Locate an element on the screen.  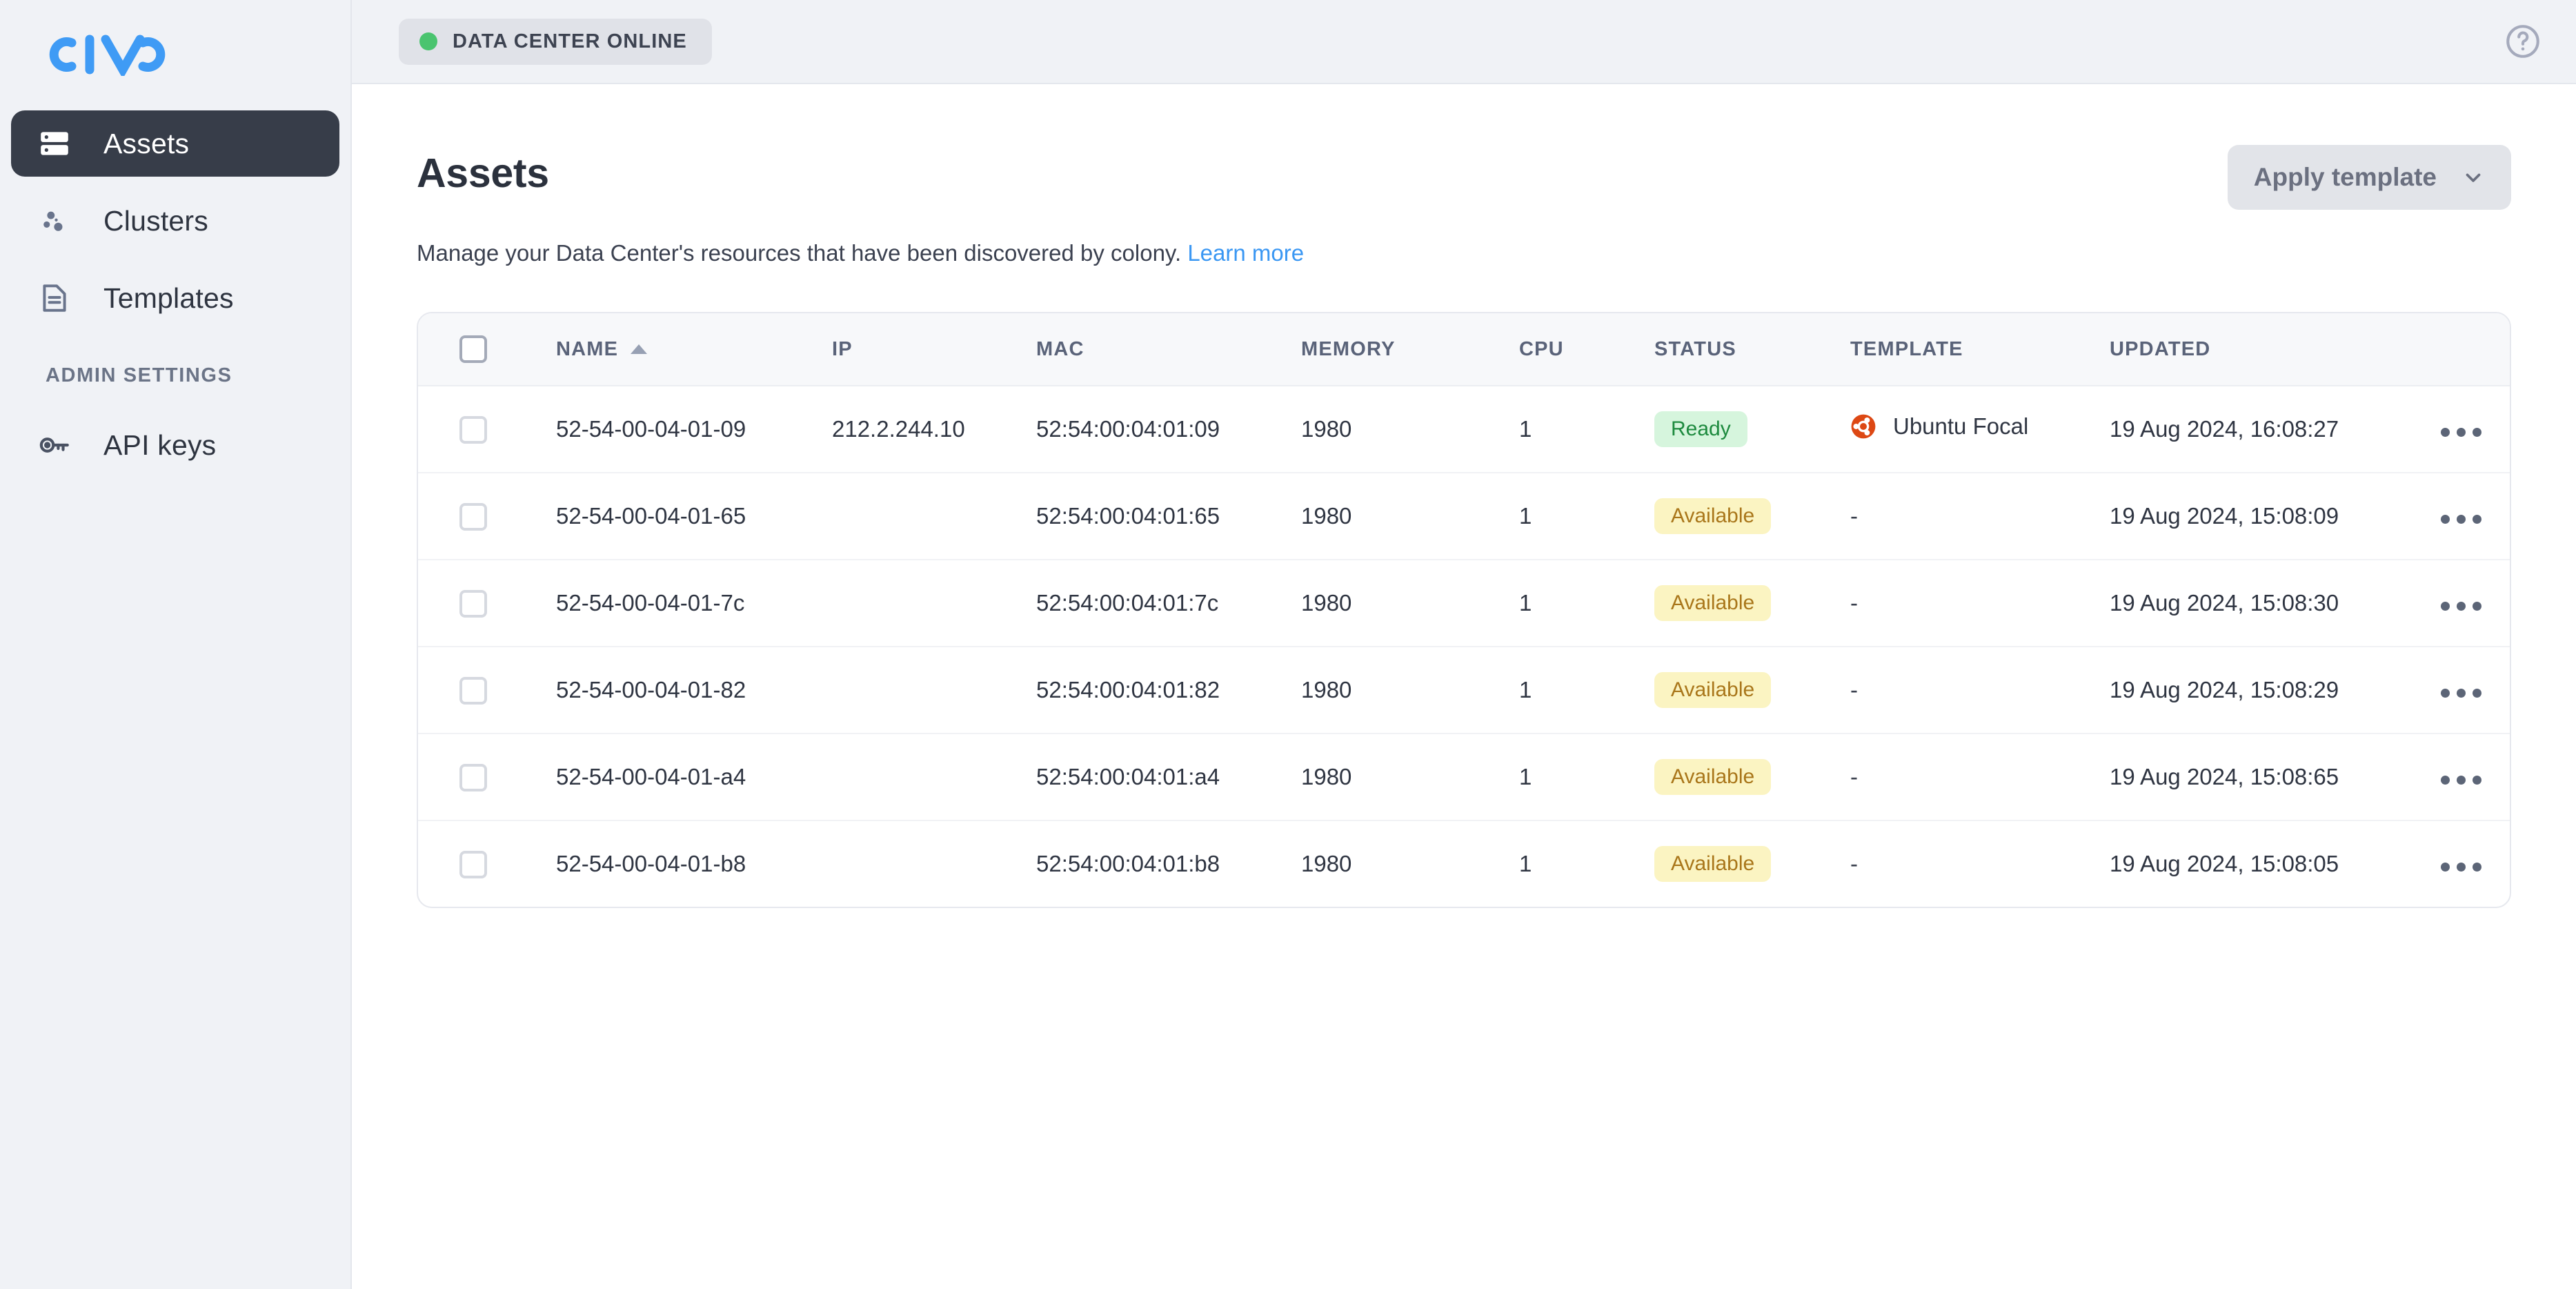
column-header-memory: MEMORY is located at coordinates (1410, 350).